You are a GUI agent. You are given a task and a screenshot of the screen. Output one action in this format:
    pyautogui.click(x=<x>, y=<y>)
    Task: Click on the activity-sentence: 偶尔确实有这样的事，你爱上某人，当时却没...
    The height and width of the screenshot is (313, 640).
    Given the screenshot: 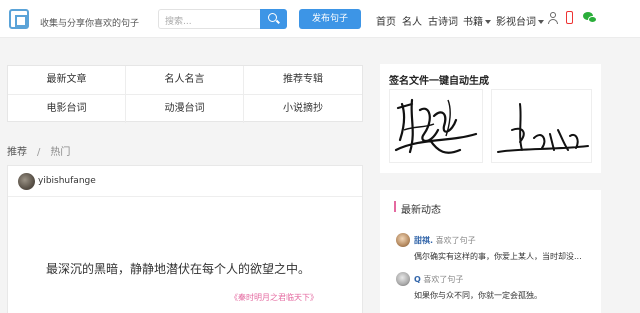 What is the action you would take?
    pyautogui.click(x=506, y=256)
    